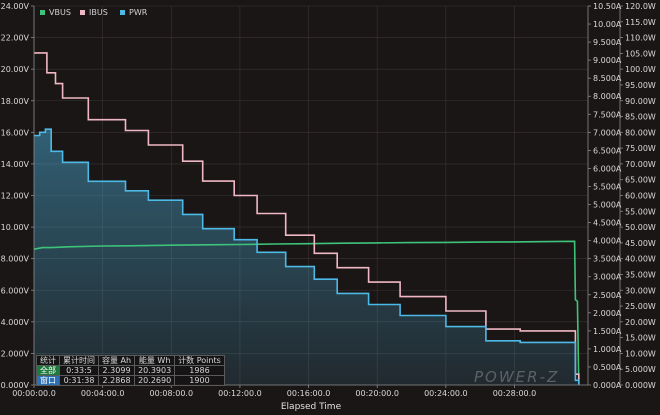 This screenshot has height=415, width=660. I want to click on y-tick-current-label: 0.500A, so click(607, 367).